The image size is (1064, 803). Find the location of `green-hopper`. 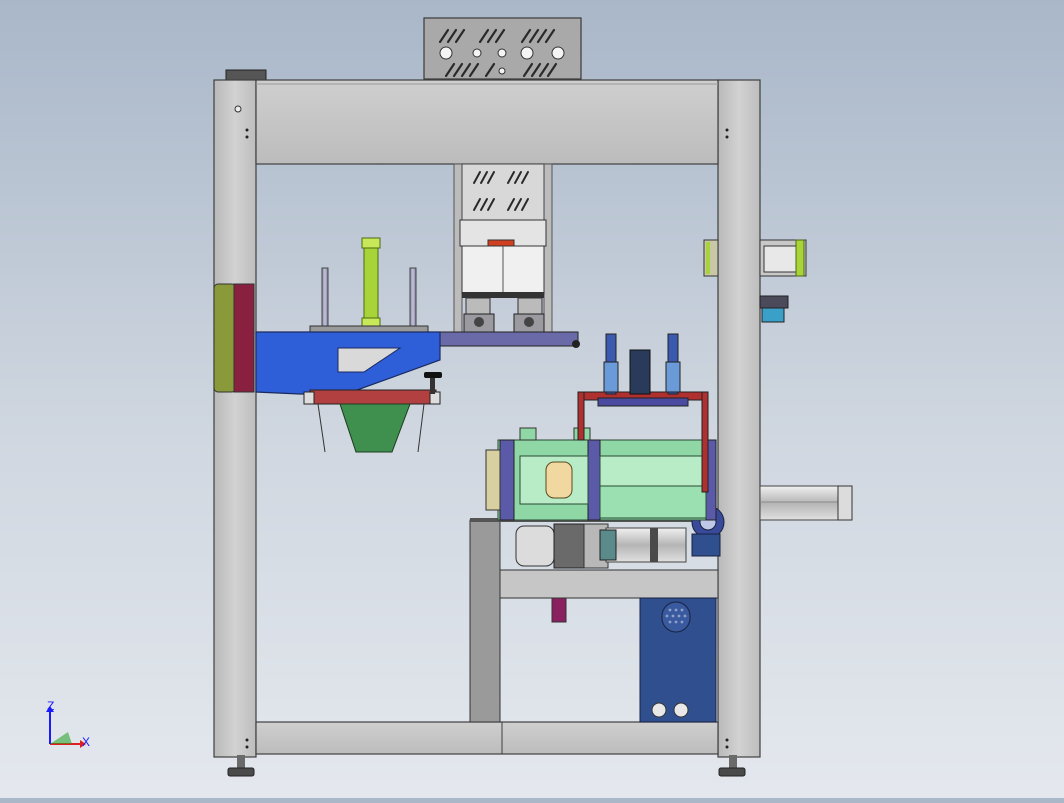

green-hopper is located at coordinates (375, 428).